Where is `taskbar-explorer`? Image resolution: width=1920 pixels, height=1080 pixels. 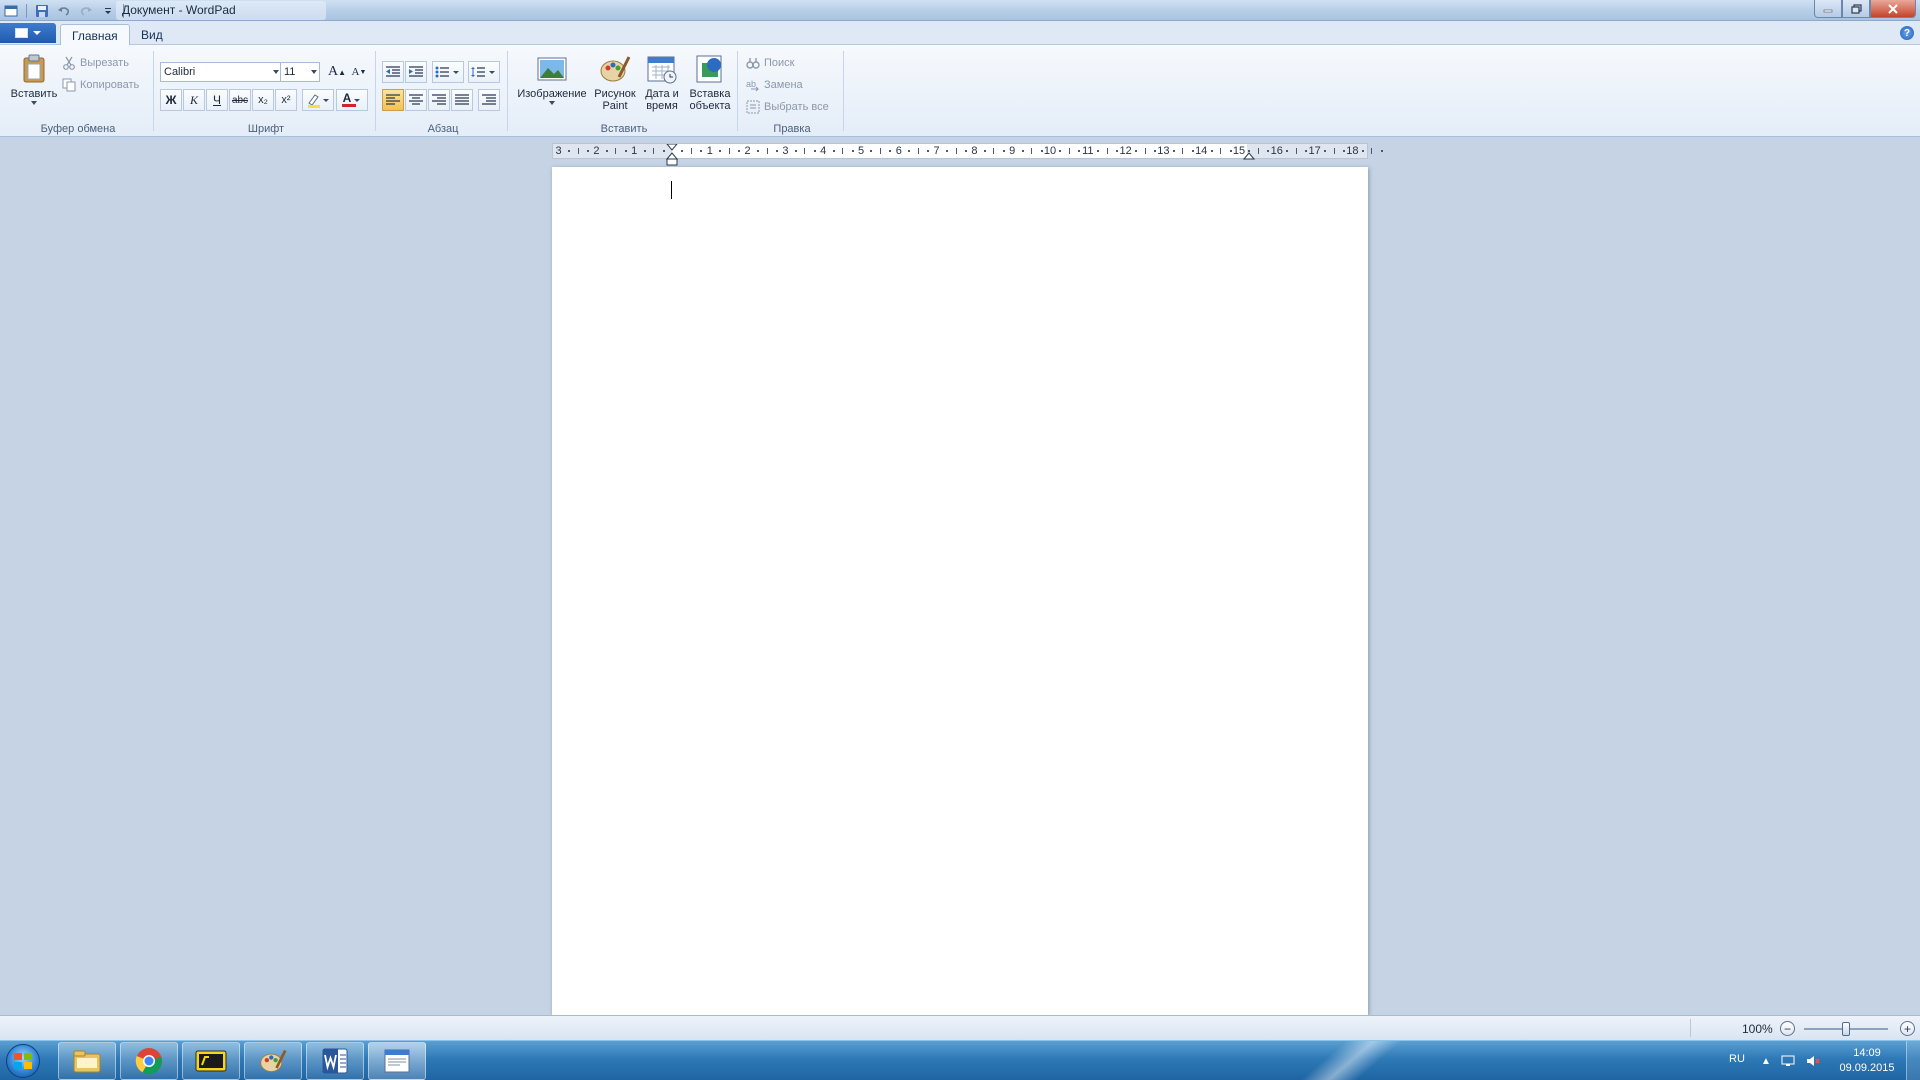 taskbar-explorer is located at coordinates (87, 1061).